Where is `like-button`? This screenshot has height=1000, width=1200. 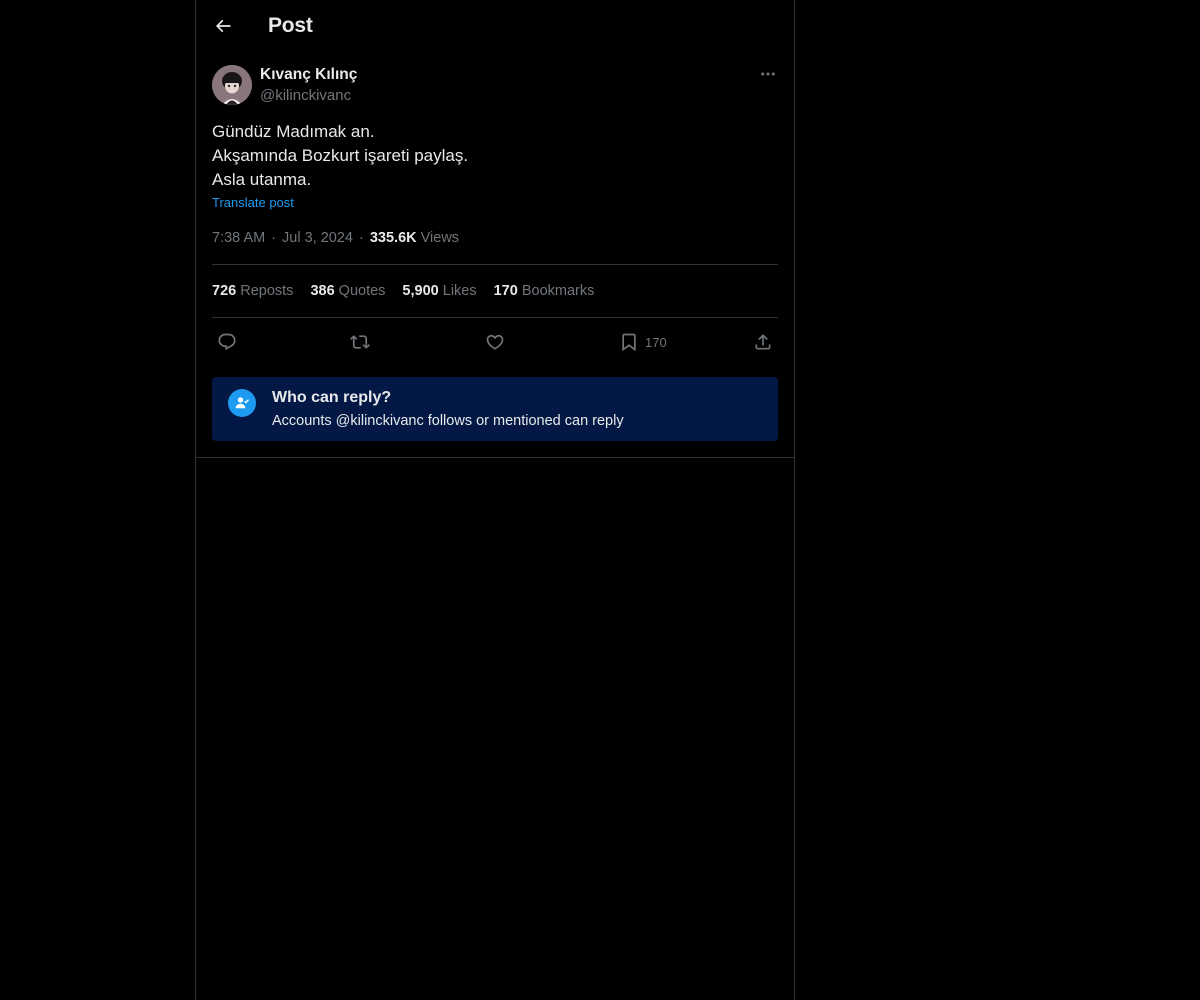
like-button is located at coordinates (495, 342).